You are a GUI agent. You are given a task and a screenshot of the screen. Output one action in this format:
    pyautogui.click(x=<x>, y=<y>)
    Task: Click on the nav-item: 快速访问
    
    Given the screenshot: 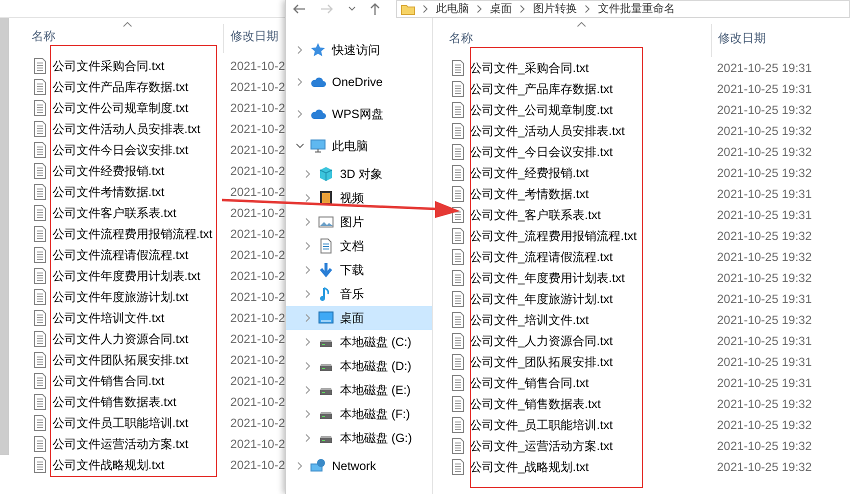 What is the action you would take?
    pyautogui.click(x=359, y=50)
    